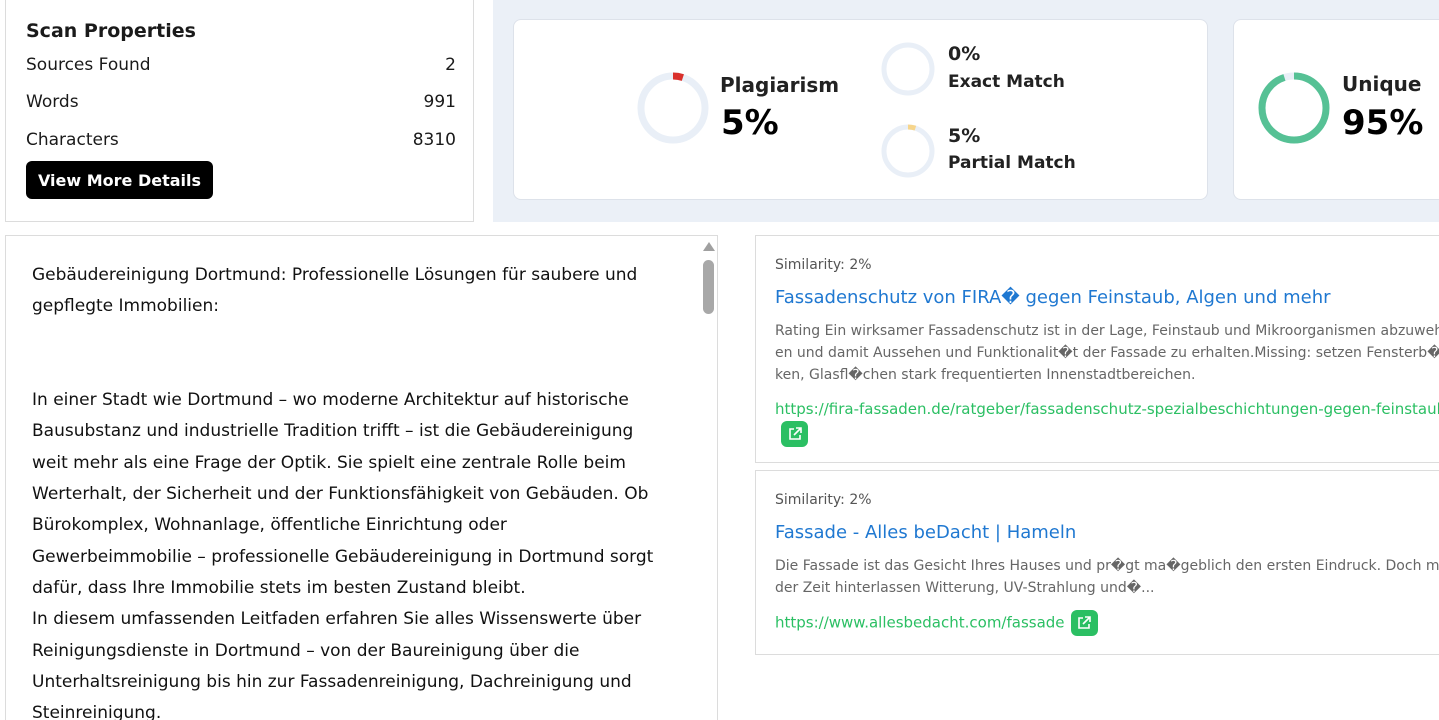  I want to click on characters-label: Characters, so click(72, 140).